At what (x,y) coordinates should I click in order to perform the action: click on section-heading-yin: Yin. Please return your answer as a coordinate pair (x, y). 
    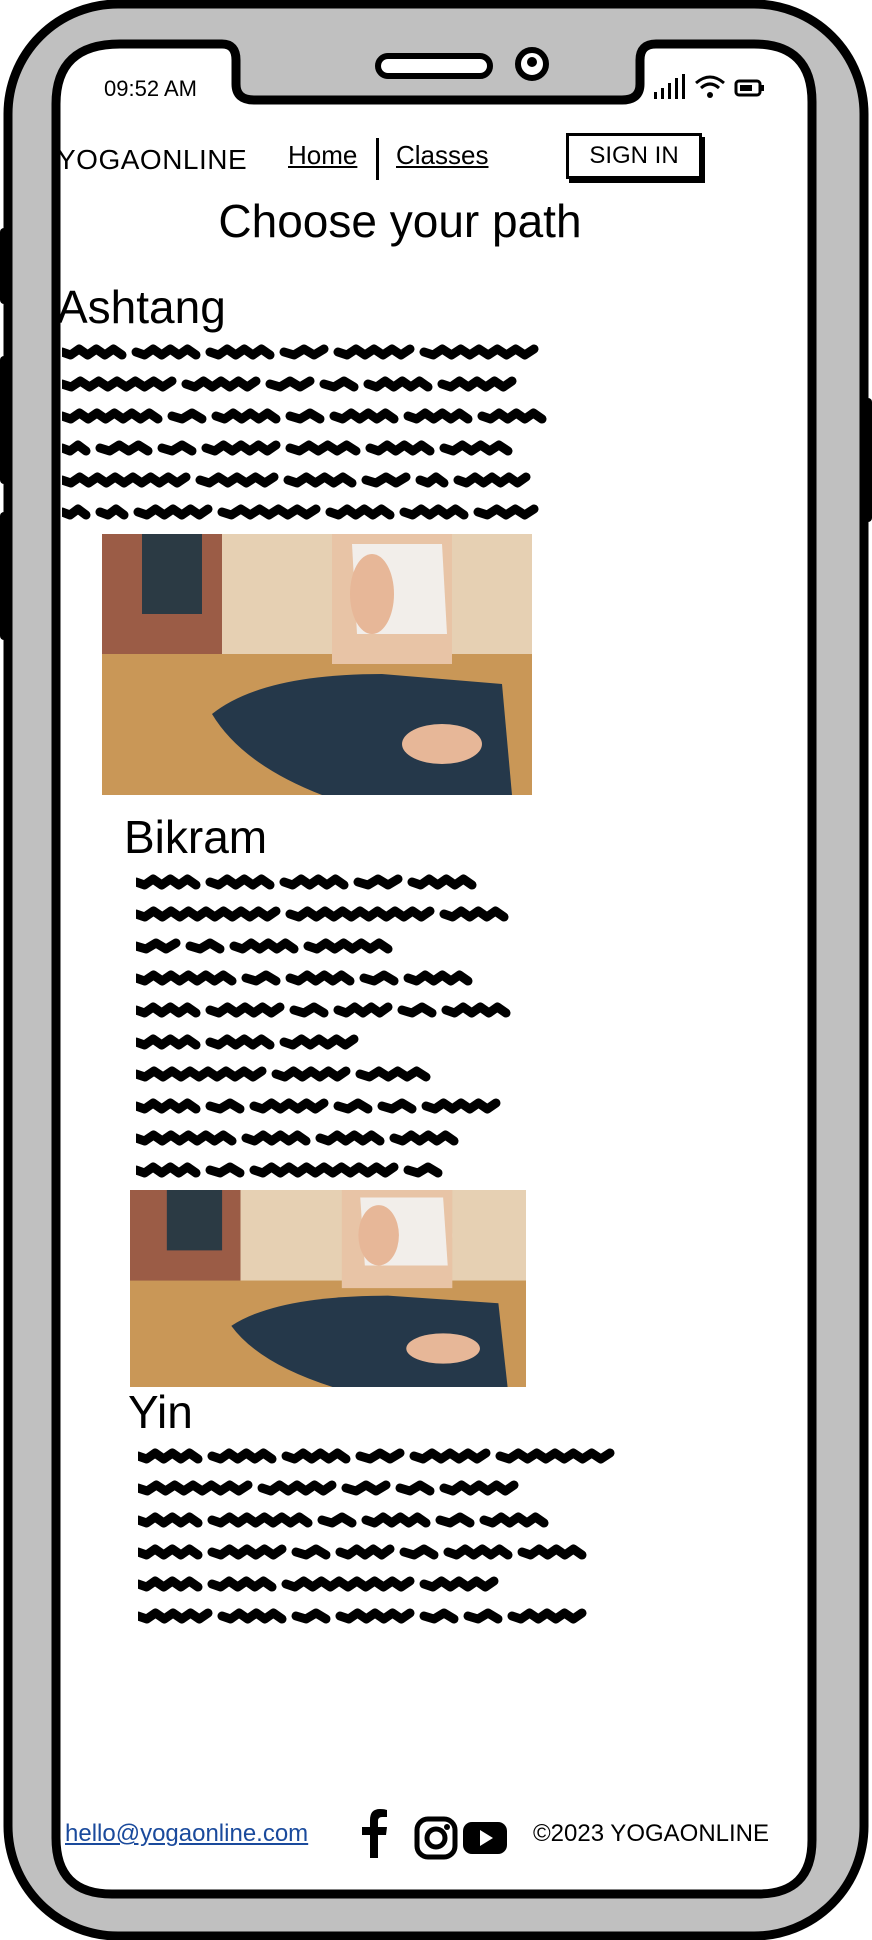
    Looking at the image, I should click on (160, 1412).